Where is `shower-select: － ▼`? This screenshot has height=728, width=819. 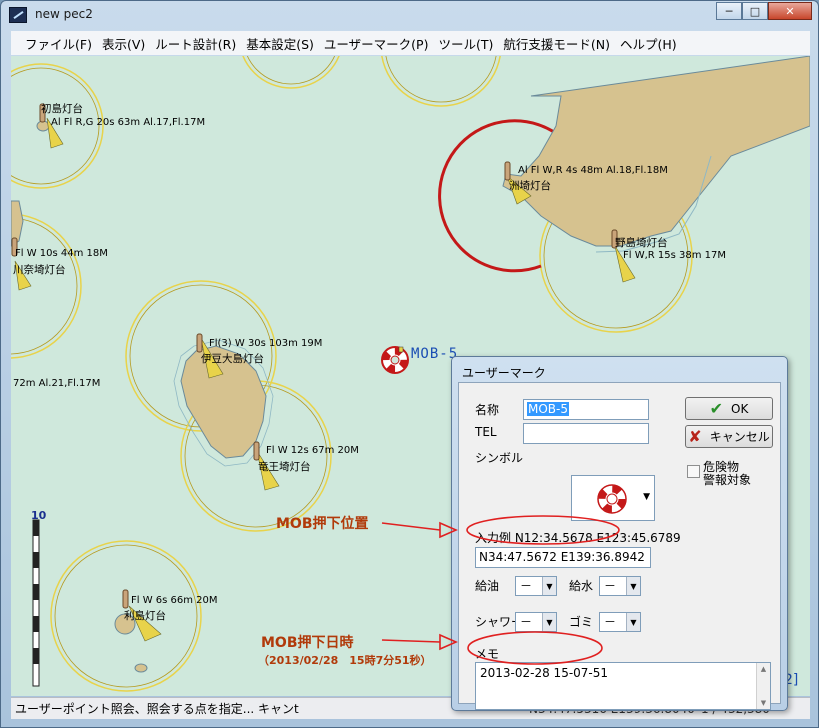
shower-select: － ▼ is located at coordinates (536, 622).